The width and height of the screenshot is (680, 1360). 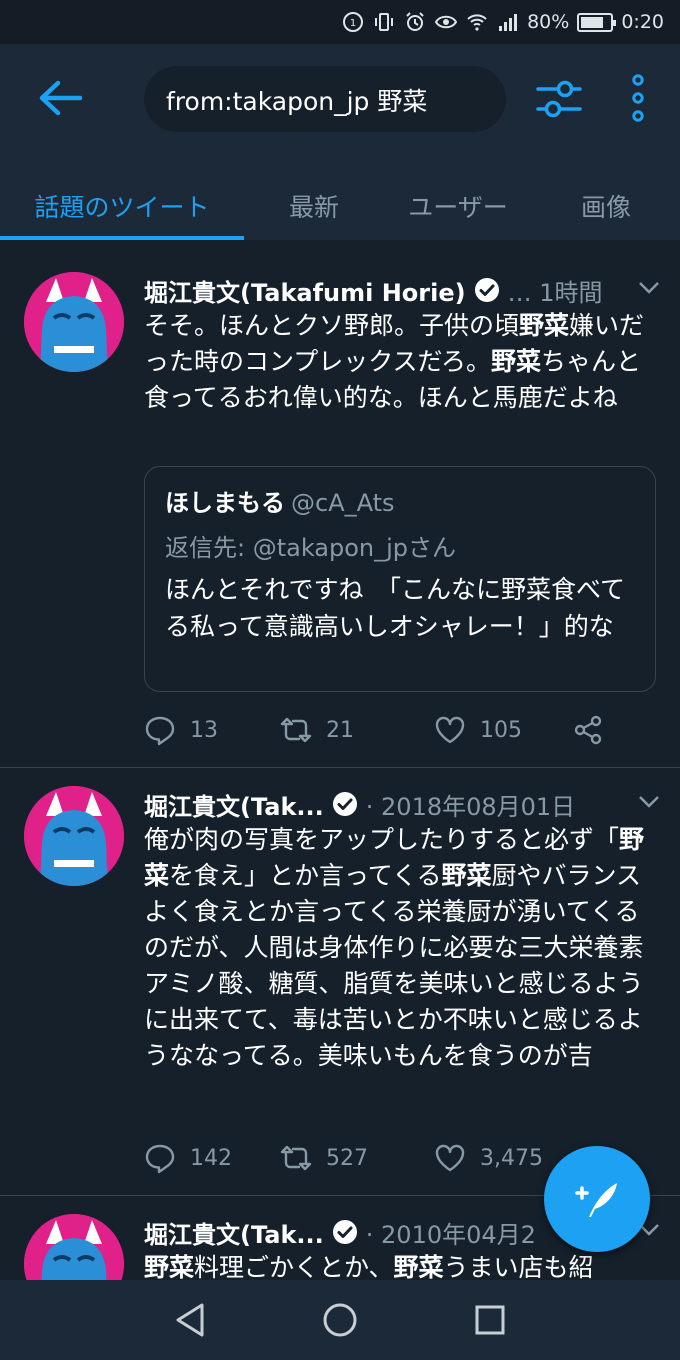 I want to click on reply-button: 142, so click(x=212, y=1158).